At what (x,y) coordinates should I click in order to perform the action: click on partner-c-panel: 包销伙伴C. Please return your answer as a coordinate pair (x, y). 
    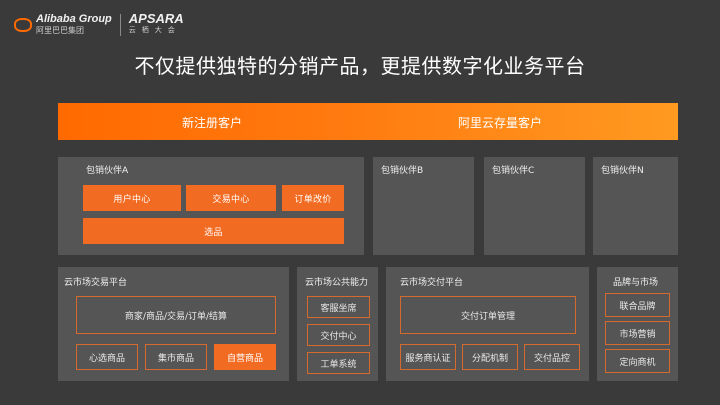
    Looking at the image, I should click on (534, 206).